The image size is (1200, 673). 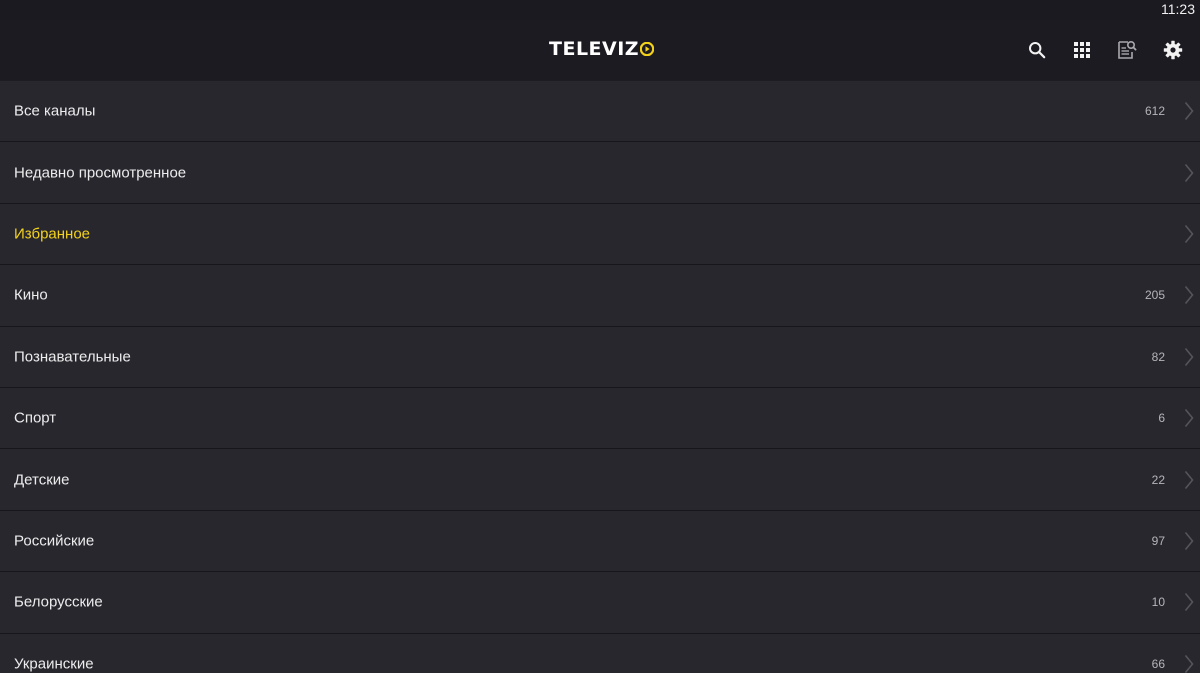 What do you see at coordinates (1158, 356) in the screenshot?
I see `channel-count: 82` at bounding box center [1158, 356].